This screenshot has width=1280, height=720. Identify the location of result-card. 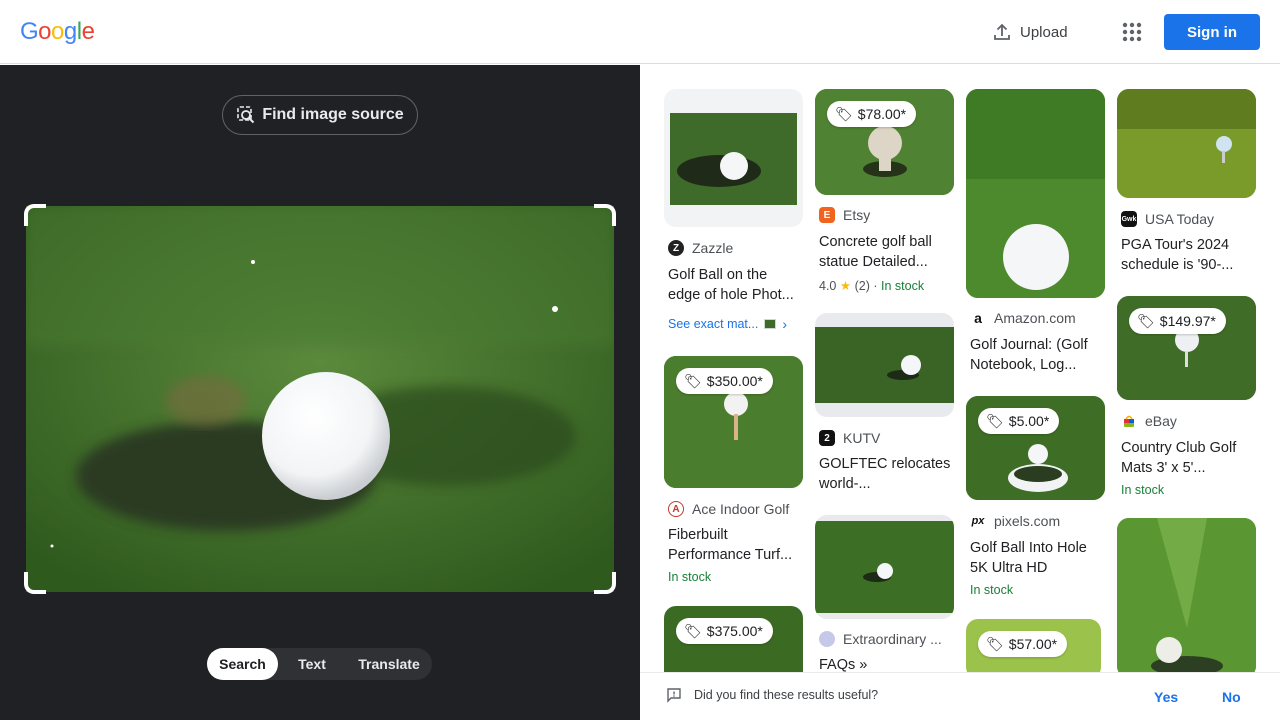
(1186, 595).